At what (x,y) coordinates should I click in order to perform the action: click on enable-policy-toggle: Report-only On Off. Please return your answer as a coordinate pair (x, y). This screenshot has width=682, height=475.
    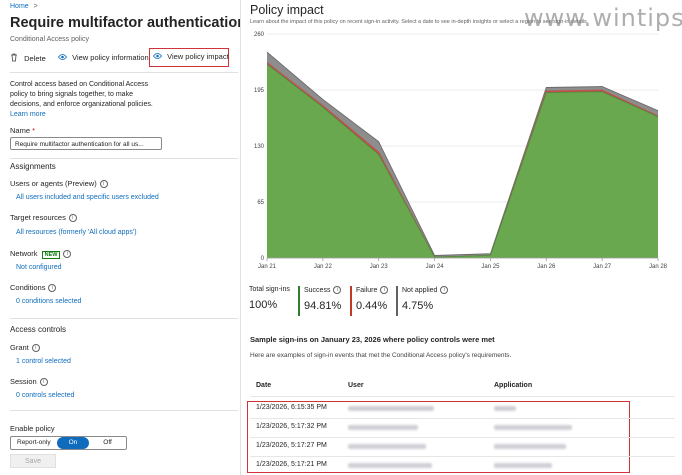
    Looking at the image, I should click on (68, 443).